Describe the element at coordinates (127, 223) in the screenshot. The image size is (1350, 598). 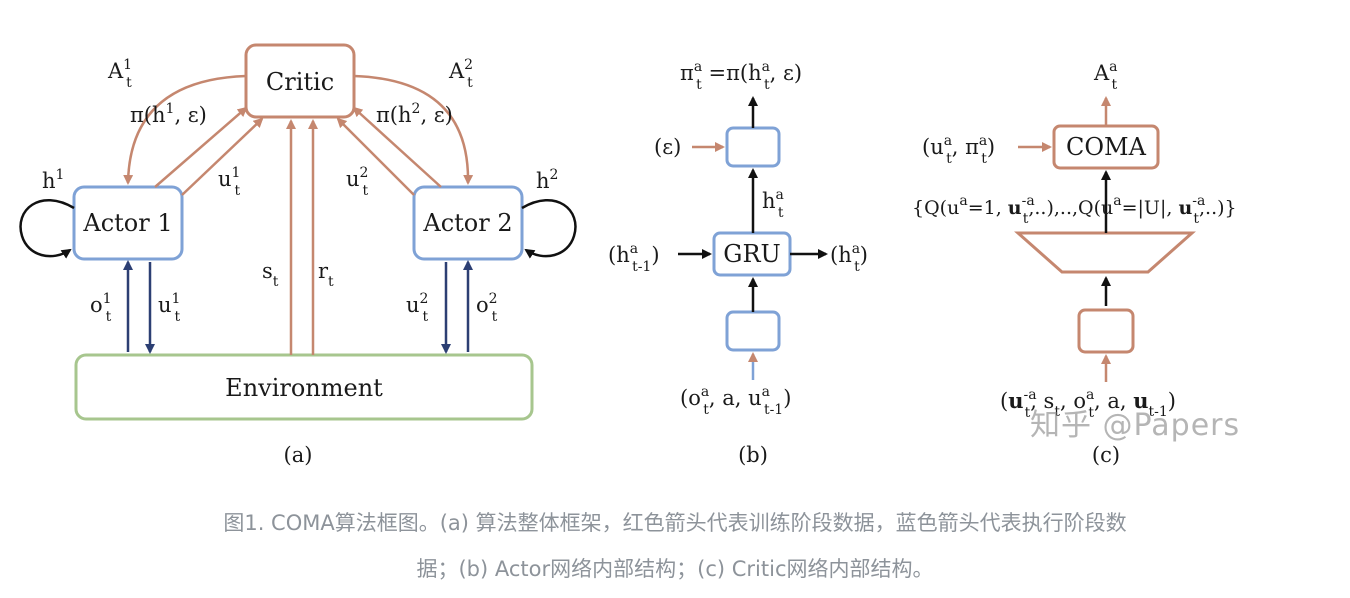
I see `actor1-label: Actor 1` at that location.